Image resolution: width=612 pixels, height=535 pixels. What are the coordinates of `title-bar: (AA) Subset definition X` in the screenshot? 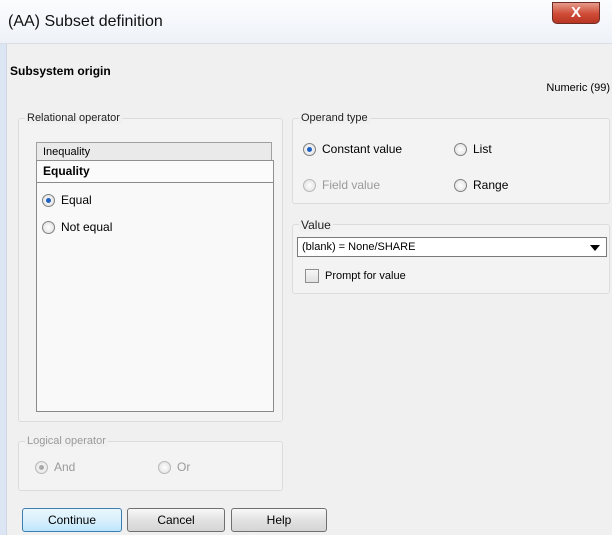 It's located at (306, 22).